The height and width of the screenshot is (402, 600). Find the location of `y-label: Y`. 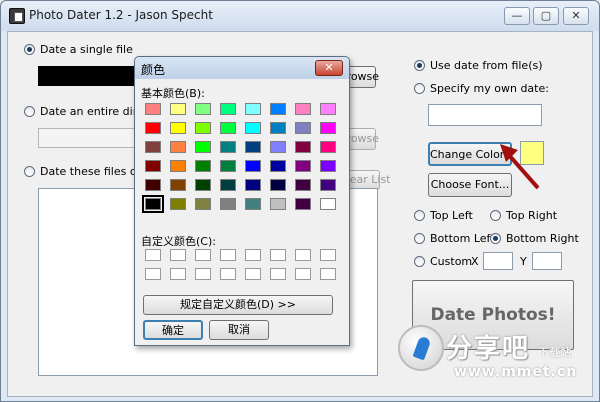

y-label: Y is located at coordinates (523, 261).